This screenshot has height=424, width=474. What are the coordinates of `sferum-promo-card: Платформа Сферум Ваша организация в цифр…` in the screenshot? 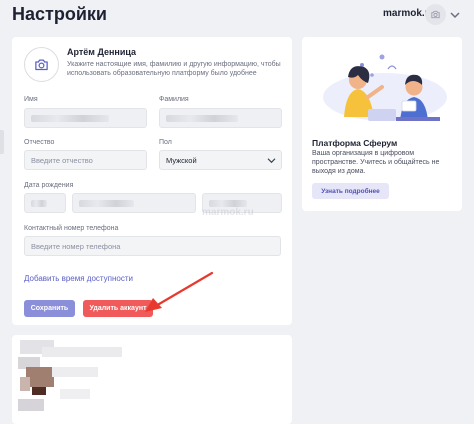 It's located at (382, 124).